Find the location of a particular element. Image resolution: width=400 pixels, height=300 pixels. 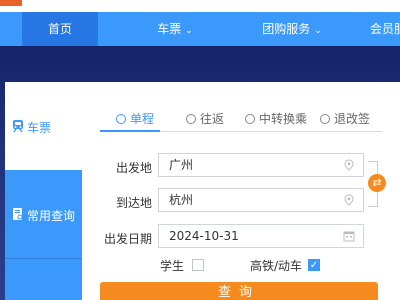

from-label: 出发地 is located at coordinates (133, 168).